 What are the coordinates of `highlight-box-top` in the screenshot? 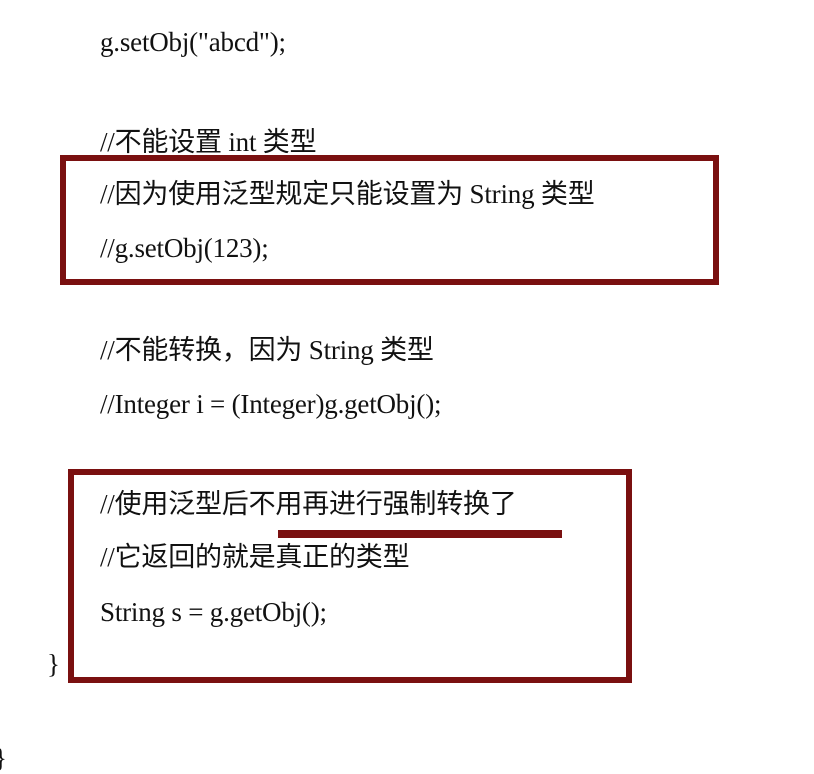 It's located at (389, 220).